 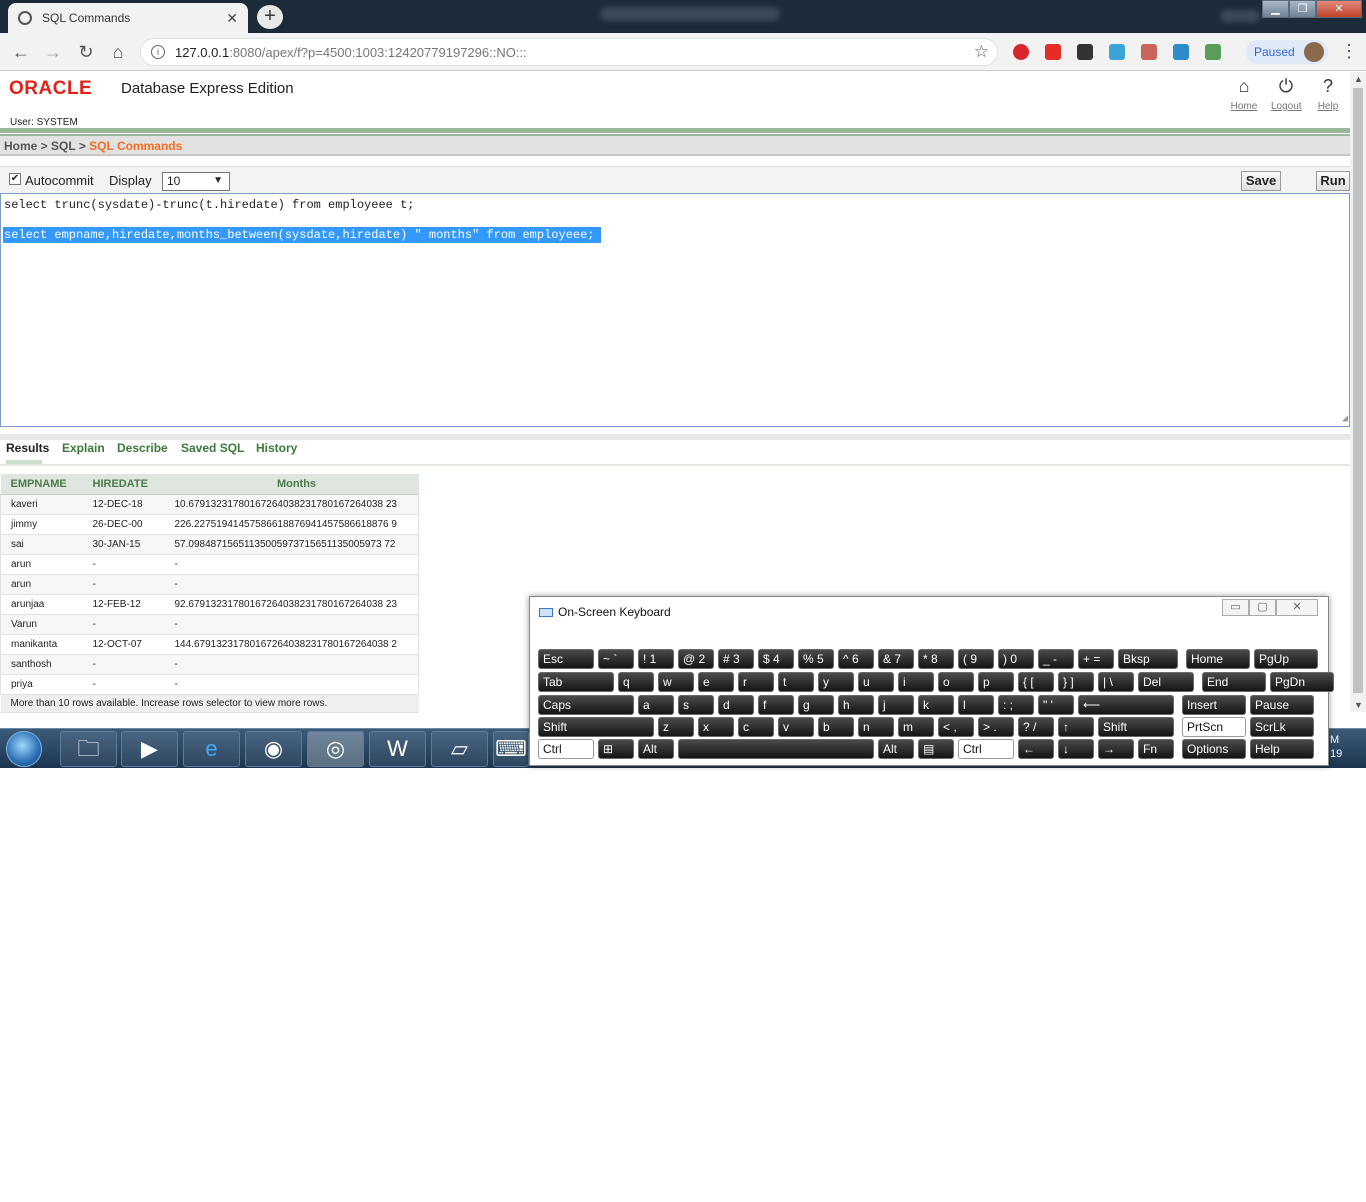 I want to click on key: Del, so click(x=1166, y=682).